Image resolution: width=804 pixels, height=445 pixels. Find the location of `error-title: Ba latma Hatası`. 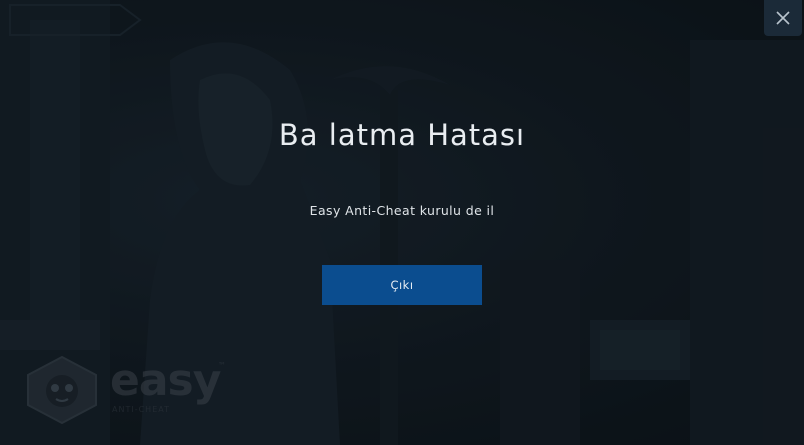

error-title: Ba latma Hatası is located at coordinates (402, 135).